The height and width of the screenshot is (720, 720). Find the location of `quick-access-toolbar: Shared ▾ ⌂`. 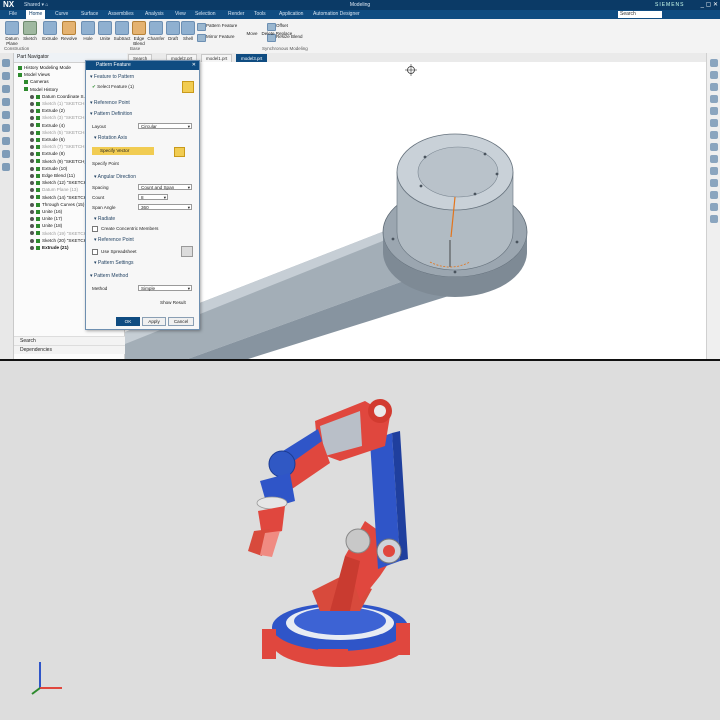

quick-access-toolbar: Shared ▾ ⌂ is located at coordinates (79, 5).